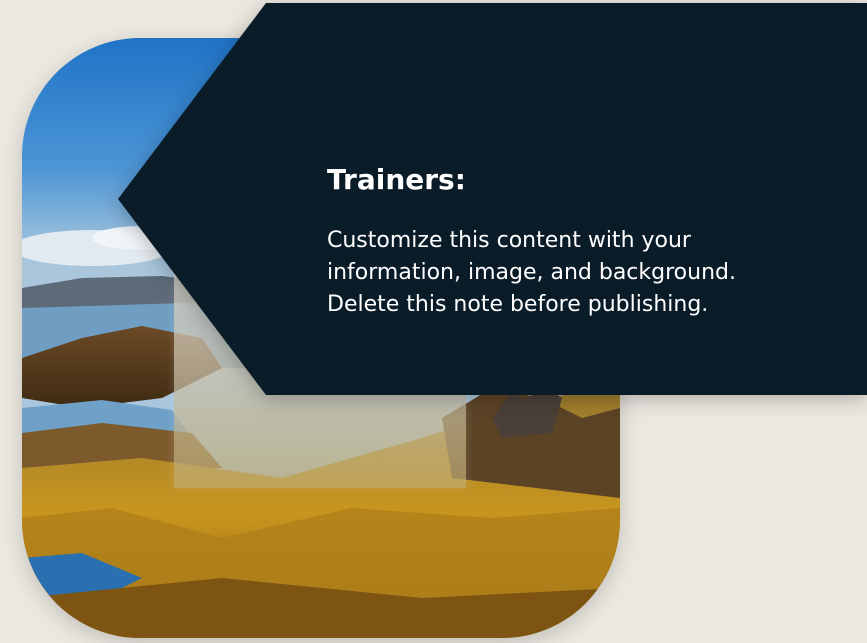 The width and height of the screenshot is (867, 643). Describe the element at coordinates (518, 304) in the screenshot. I see `note-line: Delete this note before publishing.` at that location.